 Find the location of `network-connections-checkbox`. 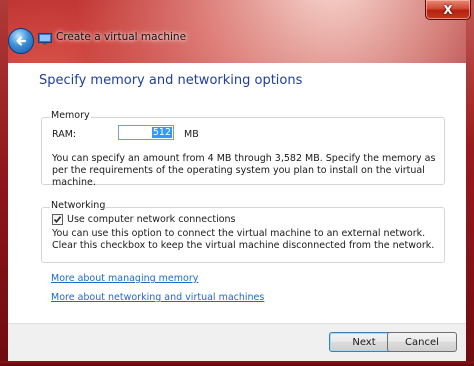

network-connections-checkbox is located at coordinates (57, 219).